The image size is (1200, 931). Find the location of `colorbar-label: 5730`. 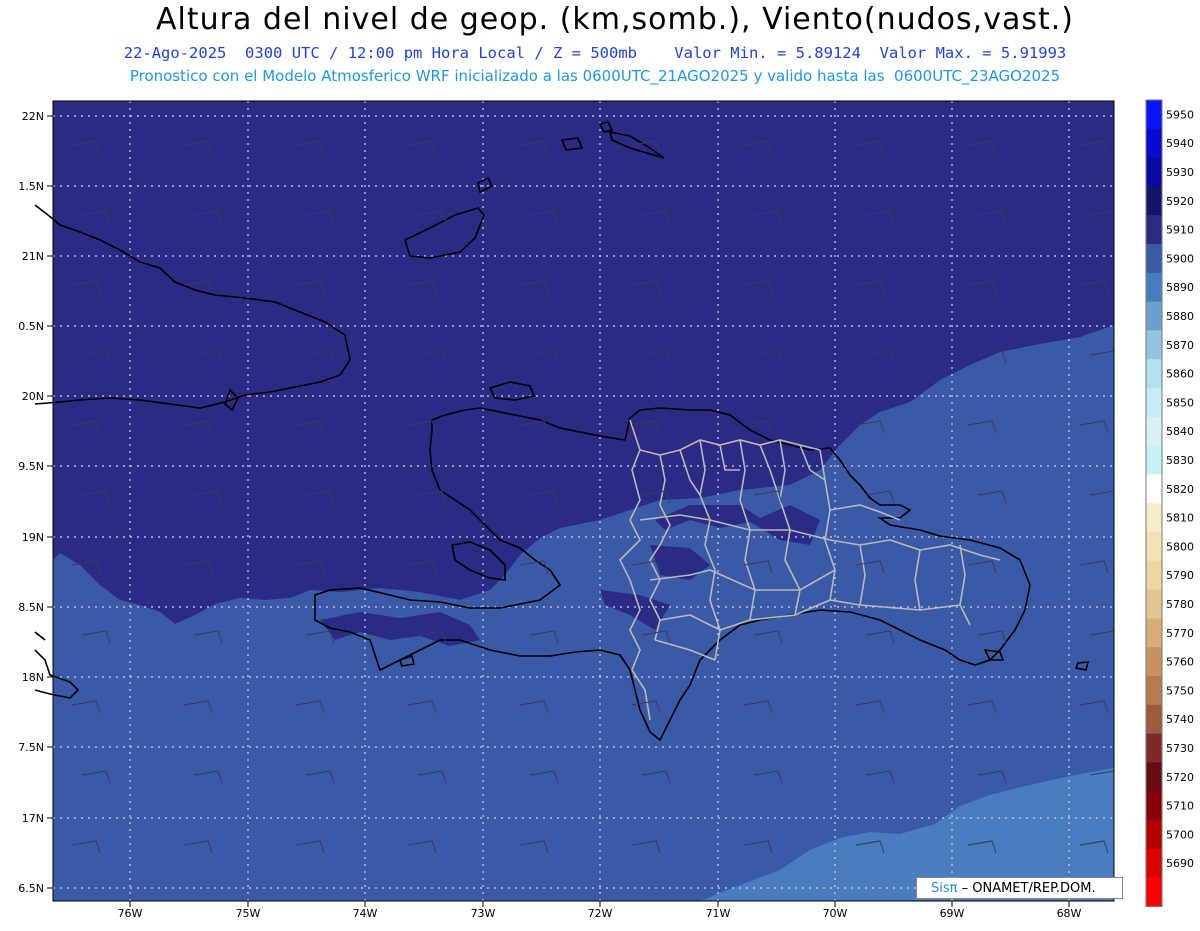

colorbar-label: 5730 is located at coordinates (1180, 748).